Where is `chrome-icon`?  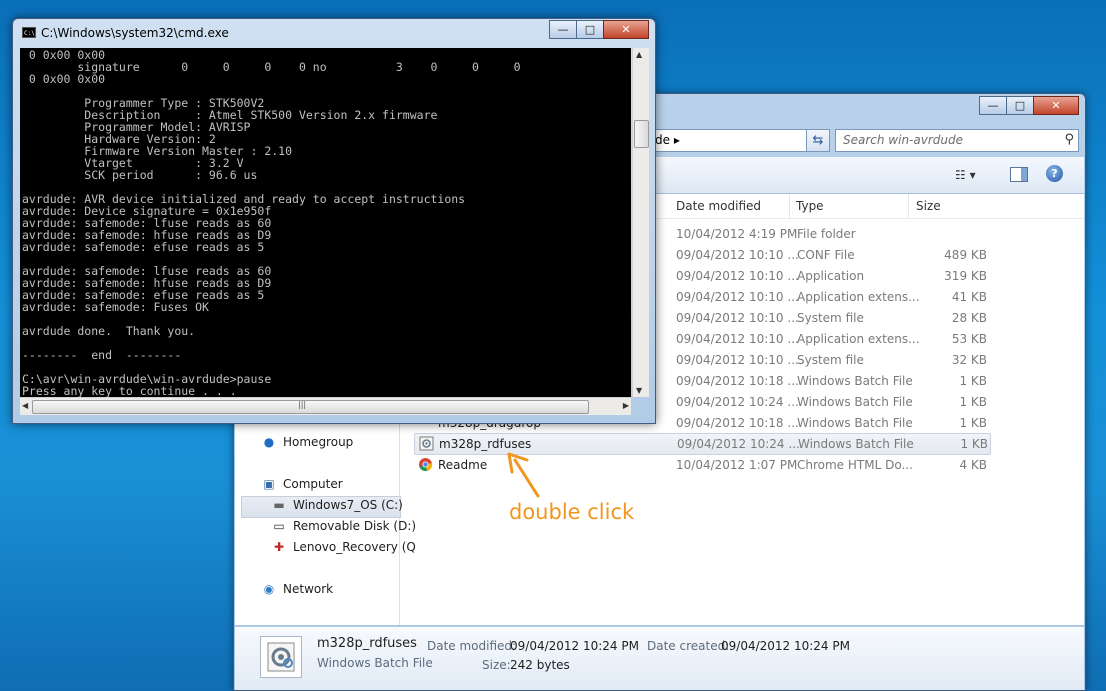
chrome-icon is located at coordinates (426, 464).